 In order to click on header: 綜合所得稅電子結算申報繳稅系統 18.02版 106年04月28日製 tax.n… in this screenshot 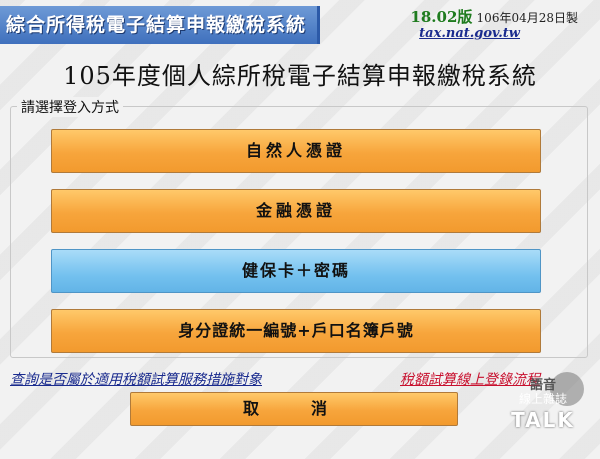, I will do `click(300, 24)`.